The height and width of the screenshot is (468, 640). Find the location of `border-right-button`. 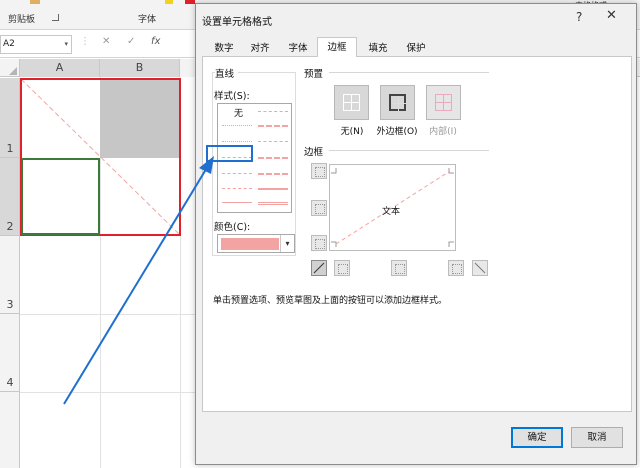

border-right-button is located at coordinates (456, 268).